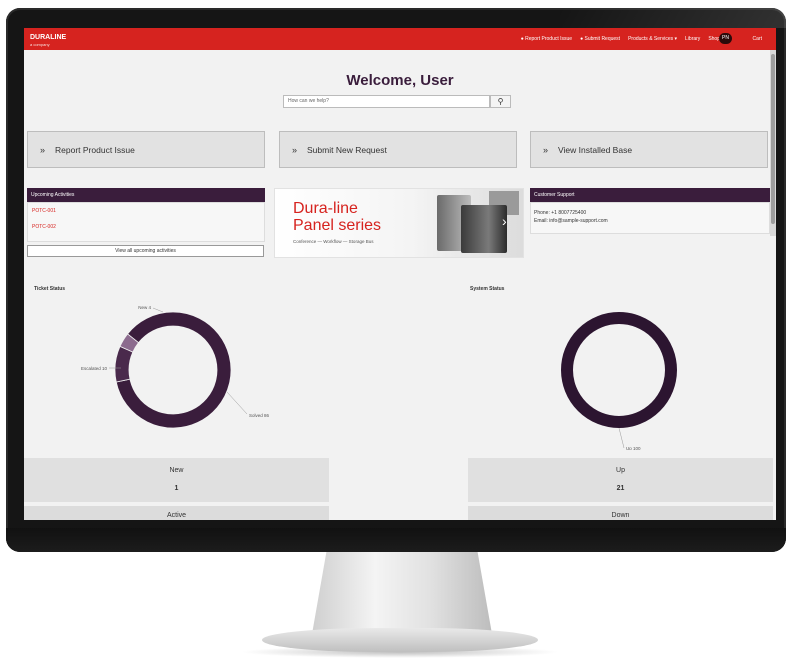 Image resolution: width=790 pixels, height=664 pixels. Describe the element at coordinates (571, 221) in the screenshot. I see `support-email: Email: info@sample-support.com` at that location.